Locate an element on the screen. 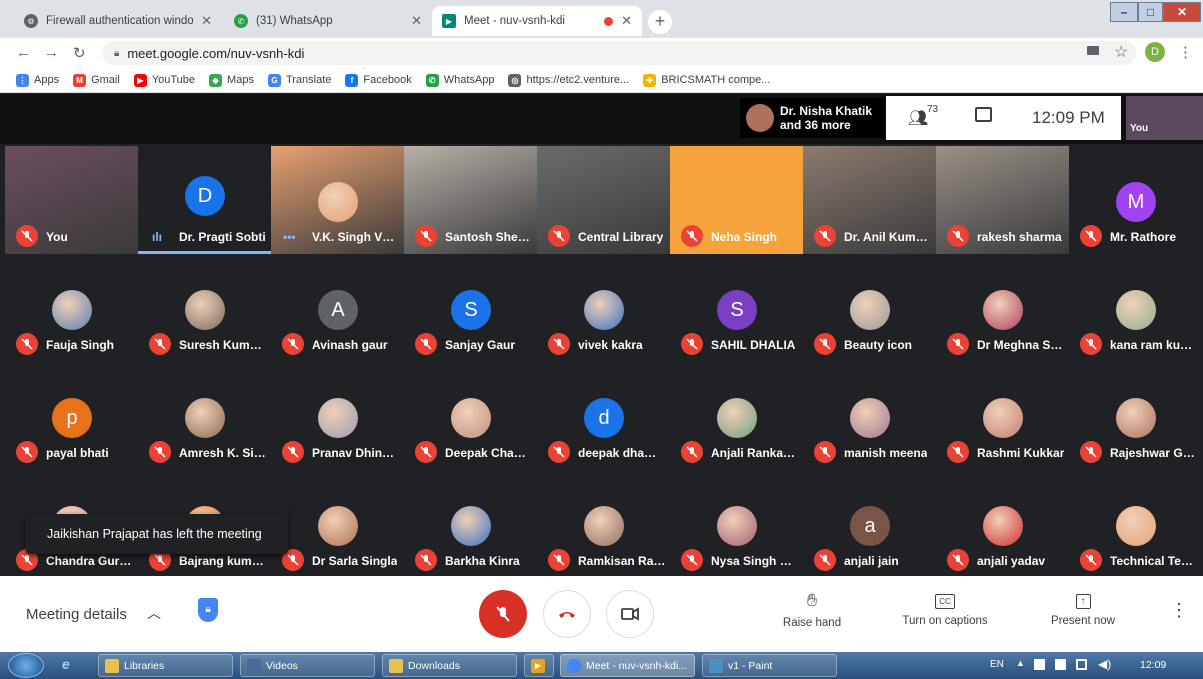 Image resolution: width=1203 pixels, height=679 pixels. participant-tile: Barkha Kinra is located at coordinates (470, 524).